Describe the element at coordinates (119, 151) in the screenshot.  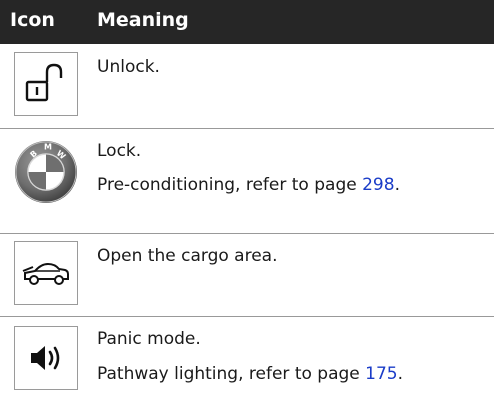
I see `meaning-text: Lock.` at that location.